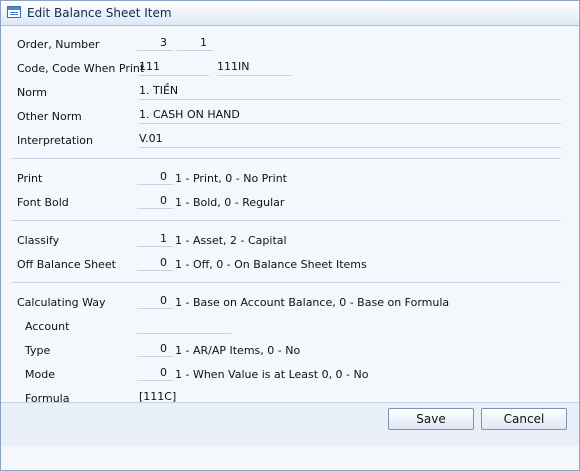 This screenshot has width=580, height=471. Describe the element at coordinates (155, 201) in the screenshot. I see `font-bold-input: 0` at that location.